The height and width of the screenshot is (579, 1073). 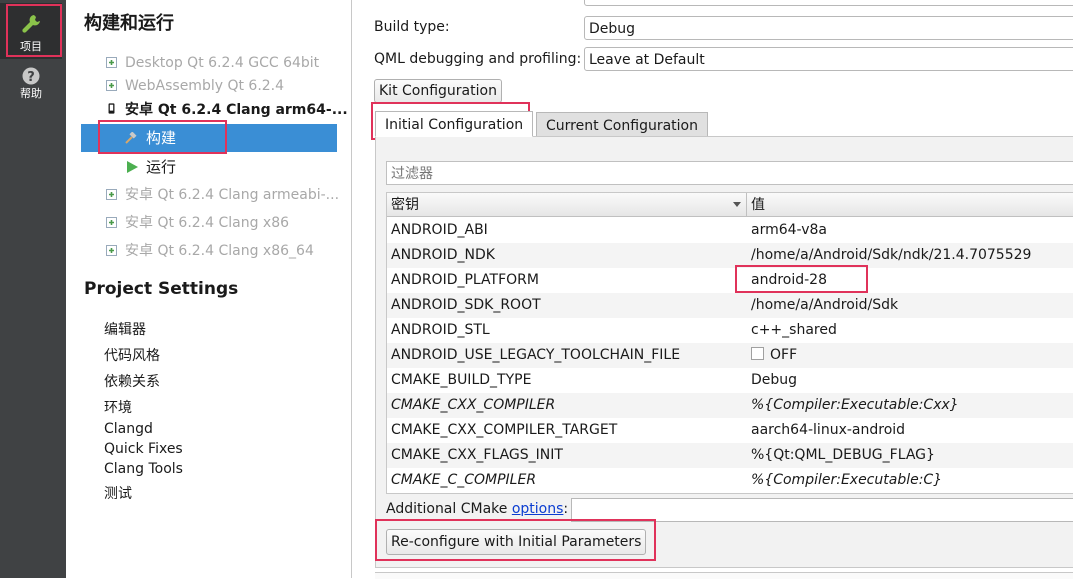 What do you see at coordinates (31, 46) in the screenshot?
I see `mode-projects-label: 项目` at bounding box center [31, 46].